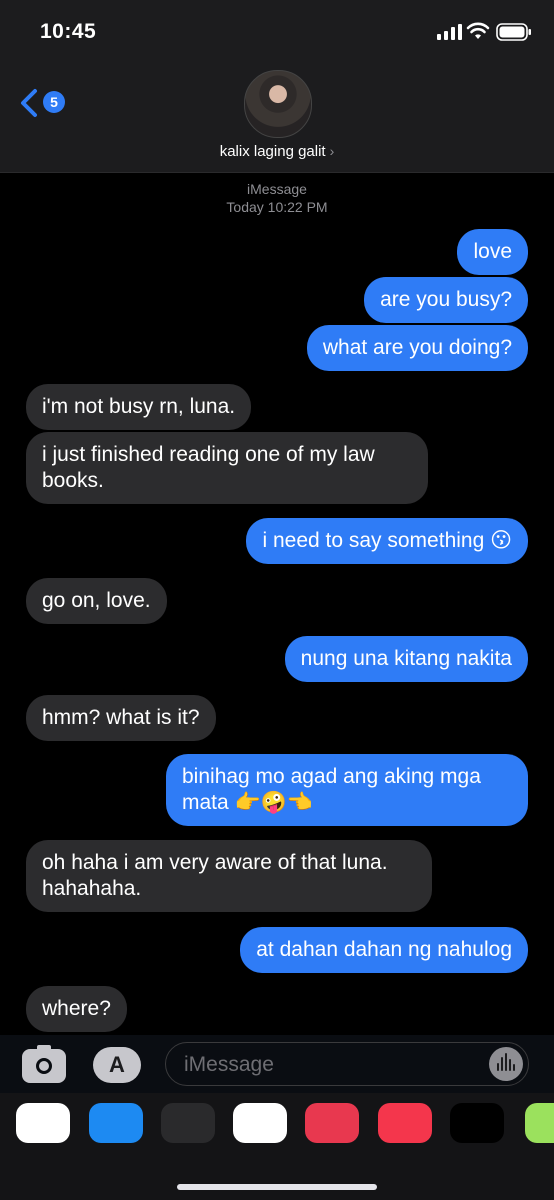 This screenshot has height=1200, width=554. Describe the element at coordinates (117, 1065) in the screenshot. I see `appstore-button: A` at that location.